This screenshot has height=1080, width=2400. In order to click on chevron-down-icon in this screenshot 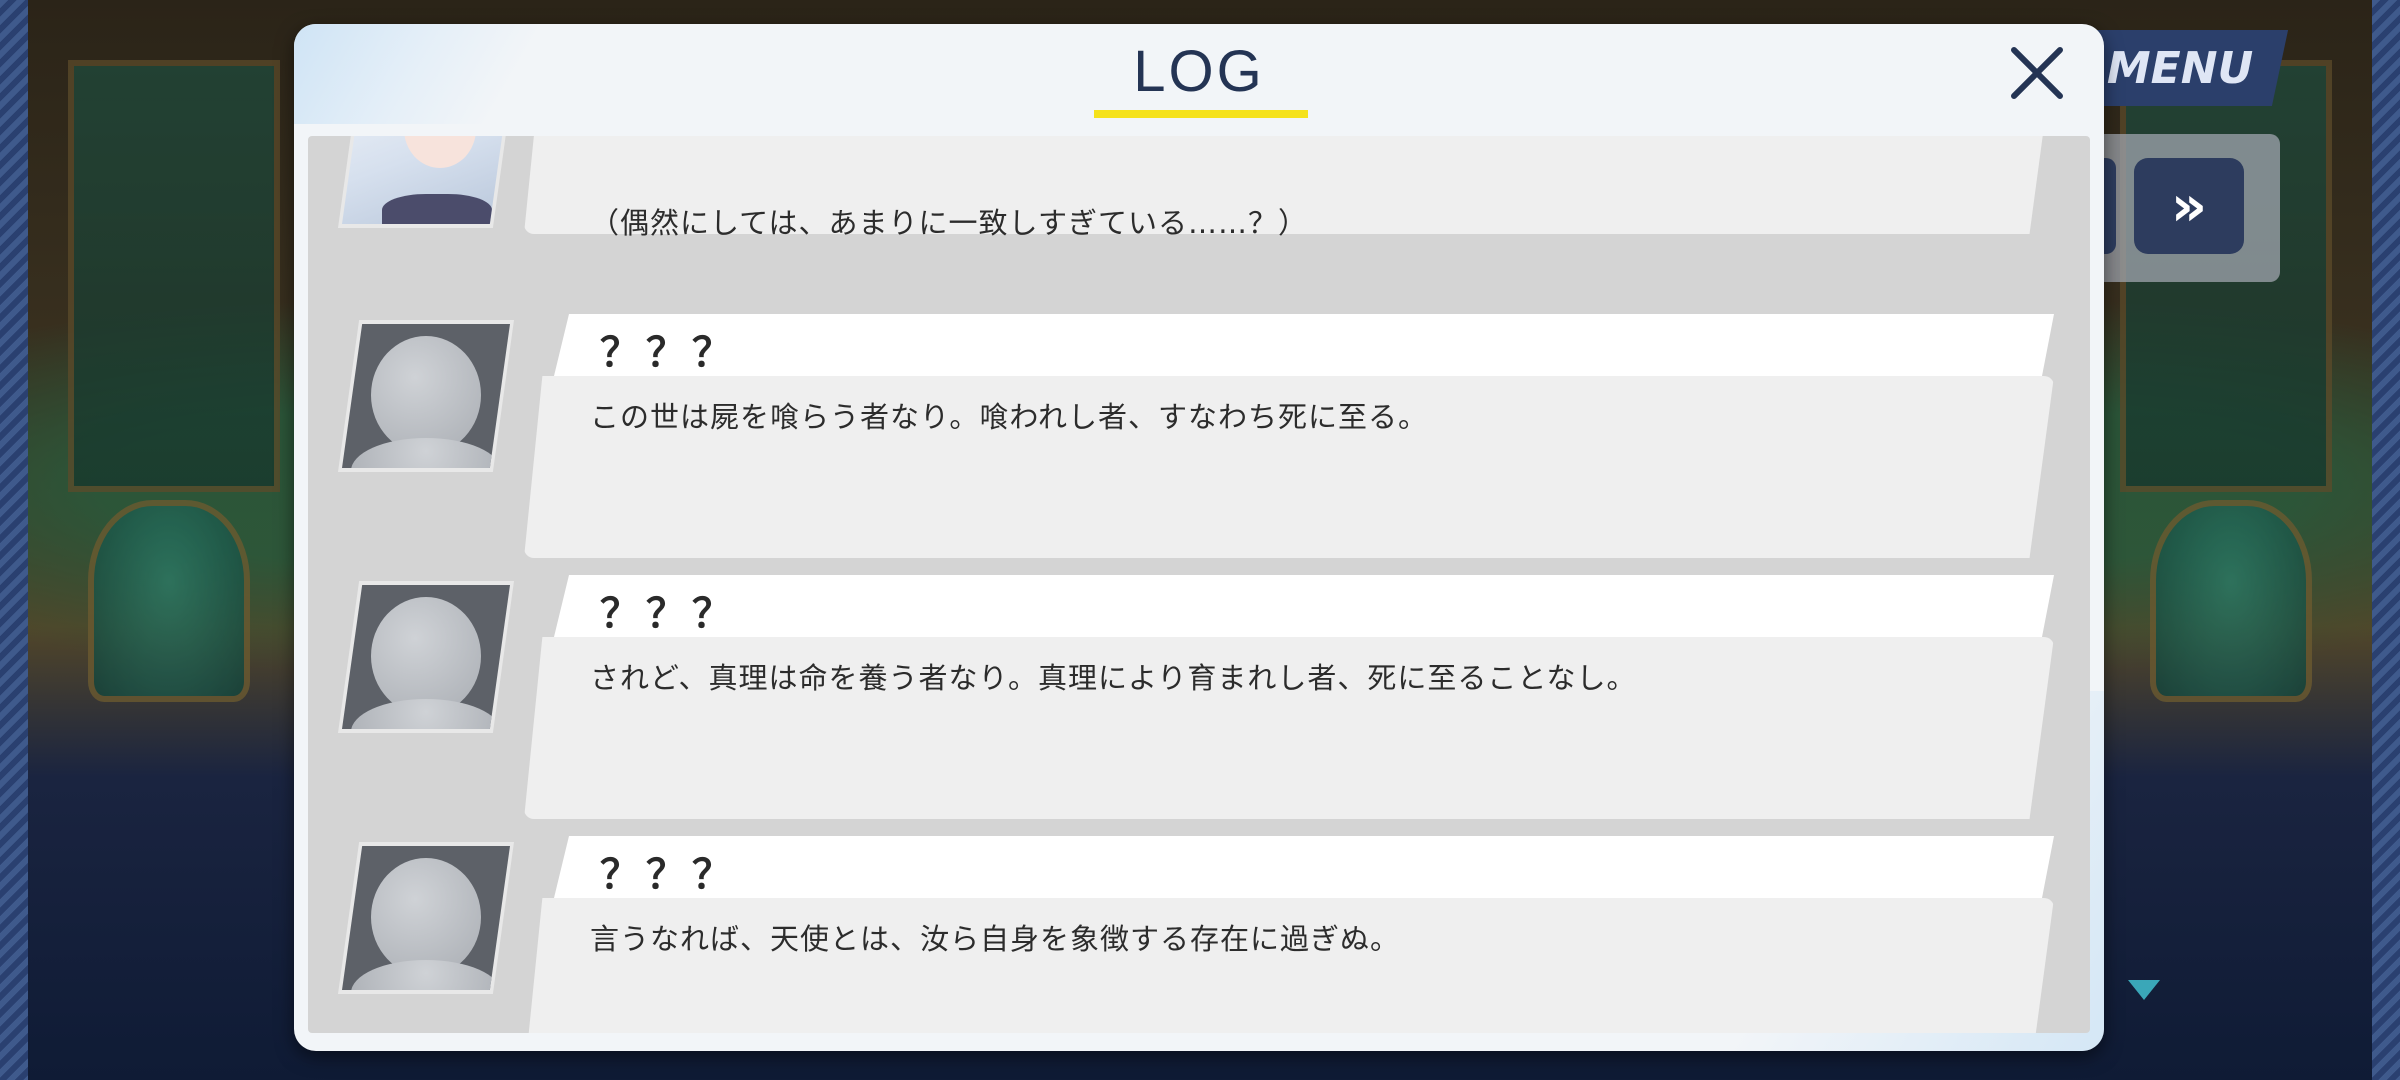, I will do `click(2144, 990)`.